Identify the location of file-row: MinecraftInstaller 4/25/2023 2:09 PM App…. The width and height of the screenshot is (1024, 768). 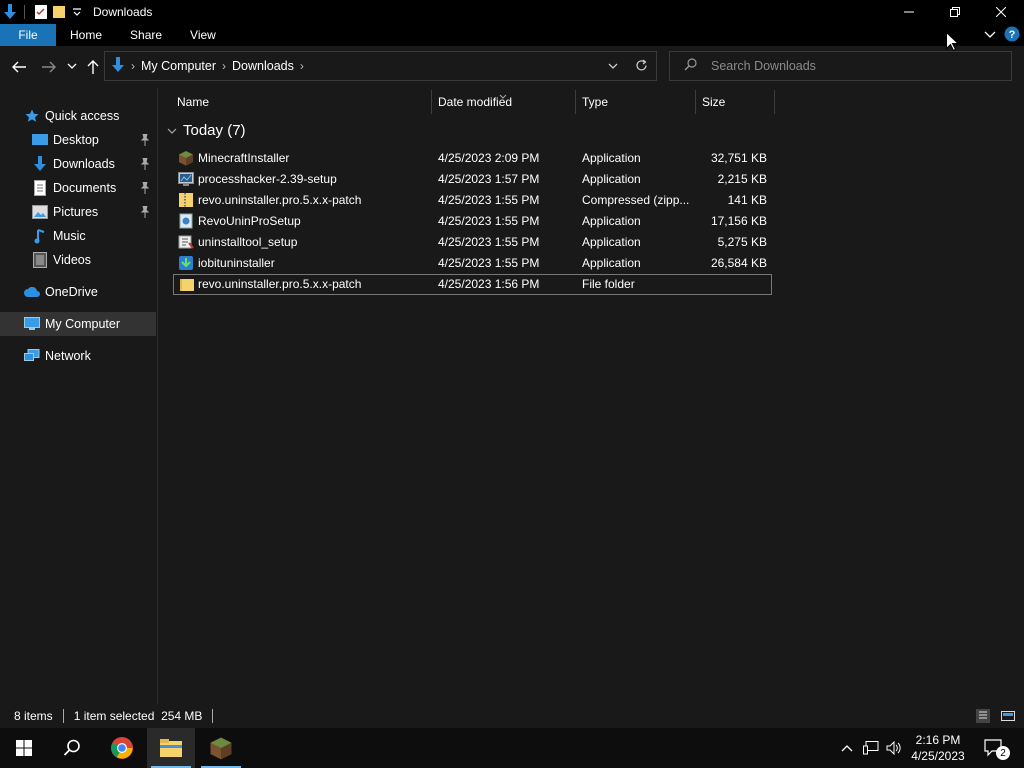
(472, 158).